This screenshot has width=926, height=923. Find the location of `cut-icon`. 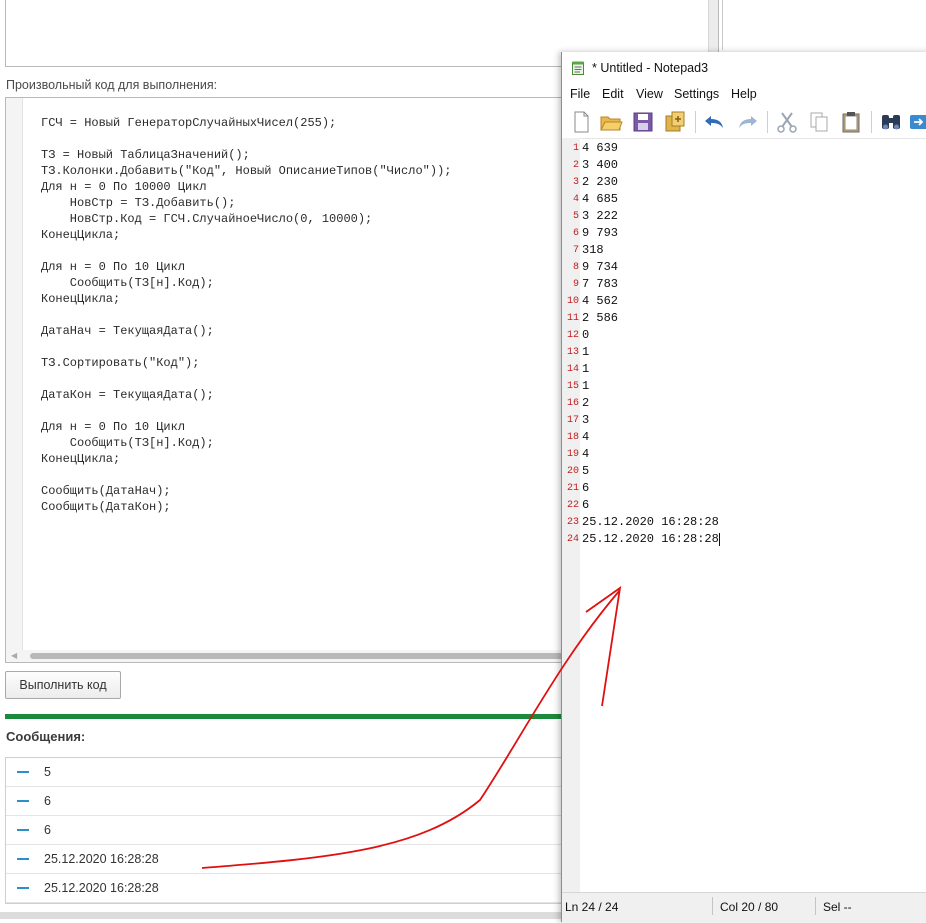

cut-icon is located at coordinates (787, 122).